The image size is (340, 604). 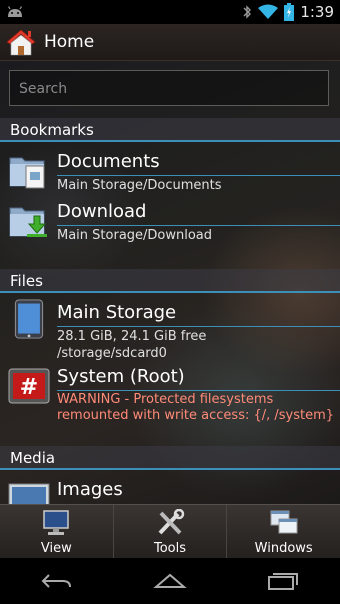 I want to click on battery-icon, so click(x=289, y=12).